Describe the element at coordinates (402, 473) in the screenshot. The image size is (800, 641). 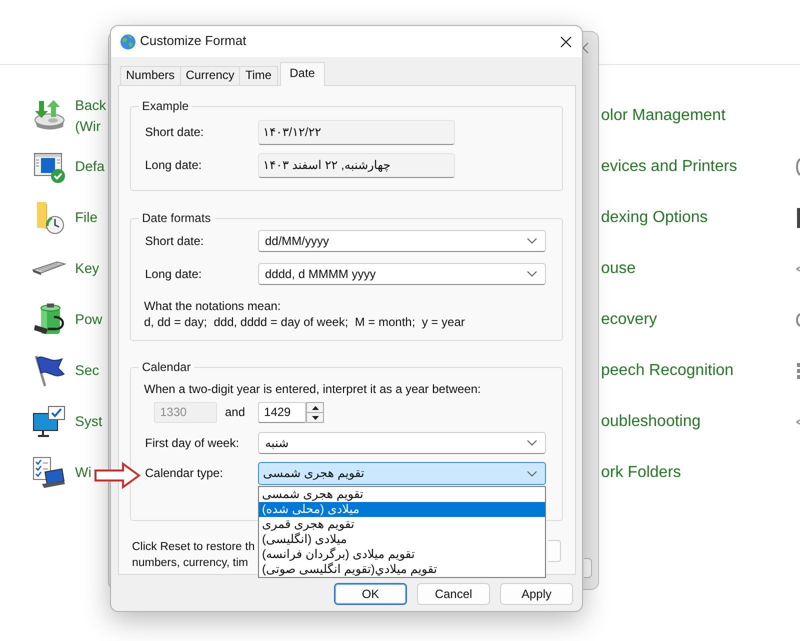
I see `dropdown: تقویم هجری شمسی` at that location.